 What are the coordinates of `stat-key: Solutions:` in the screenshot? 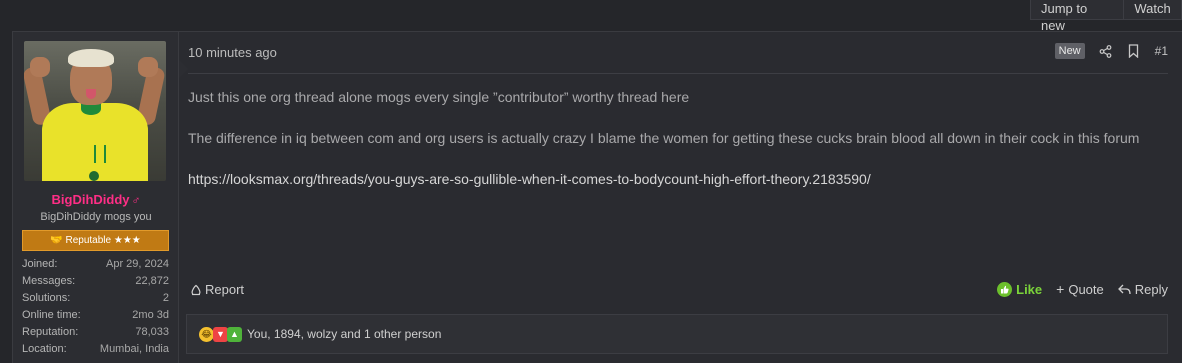 It's located at (46, 298).